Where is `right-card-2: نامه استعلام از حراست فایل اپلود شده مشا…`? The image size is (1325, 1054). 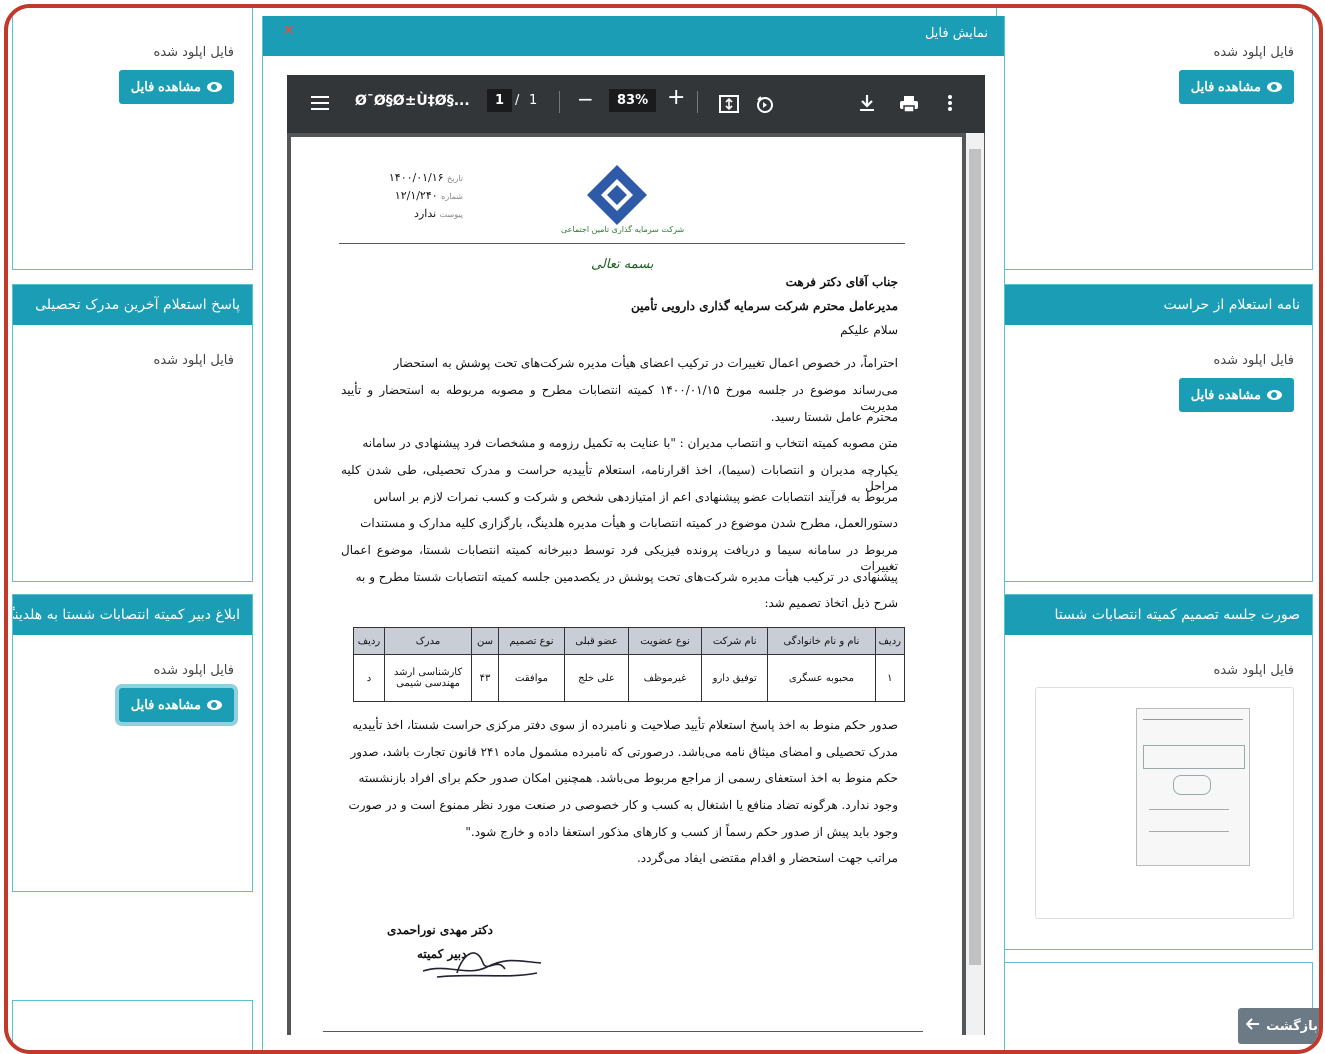
right-card-2: نامه استعلام از حراست فایل اپلود شده مشا… is located at coordinates (1154, 433).